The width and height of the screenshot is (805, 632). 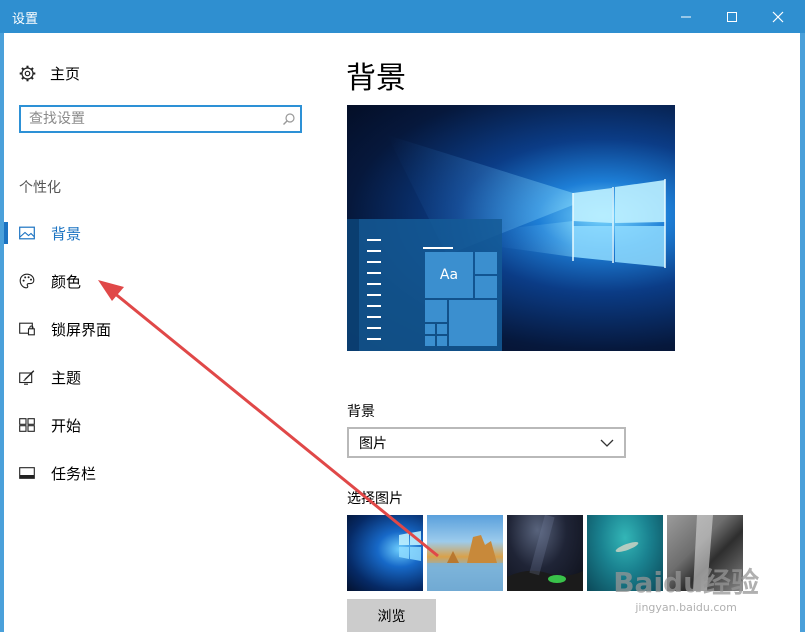 I want to click on preview-tile-aa: Aa, so click(x=449, y=275).